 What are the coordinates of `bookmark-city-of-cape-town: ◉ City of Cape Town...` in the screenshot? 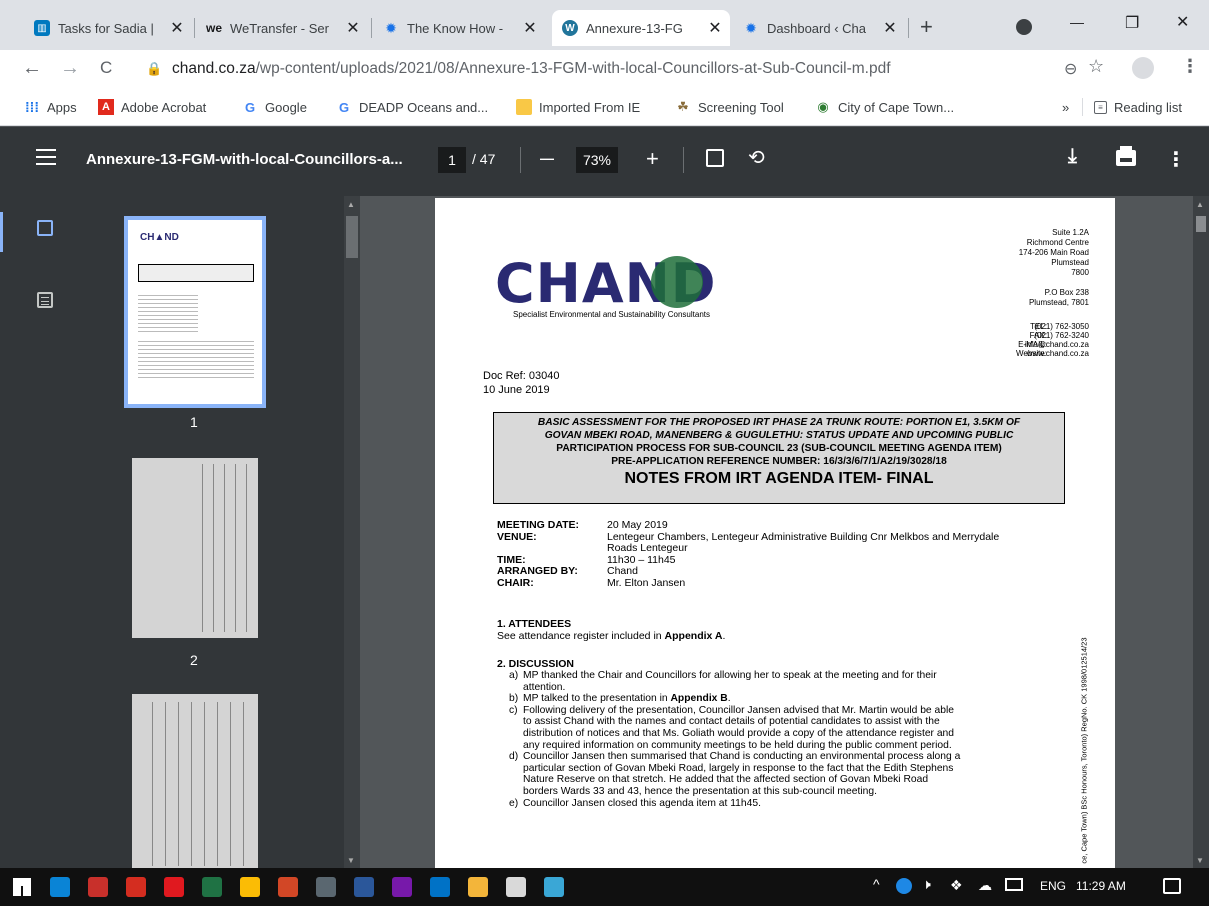 It's located at (884, 107).